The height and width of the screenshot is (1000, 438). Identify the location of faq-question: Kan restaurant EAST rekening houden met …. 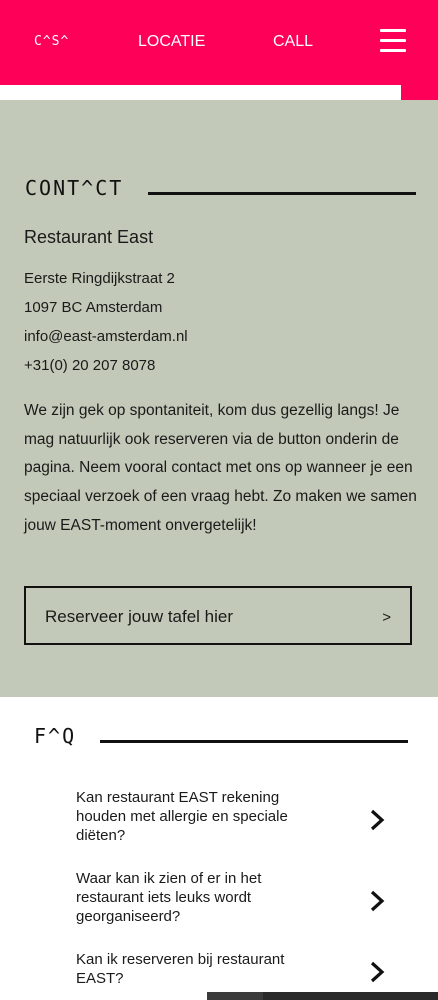
(182, 816).